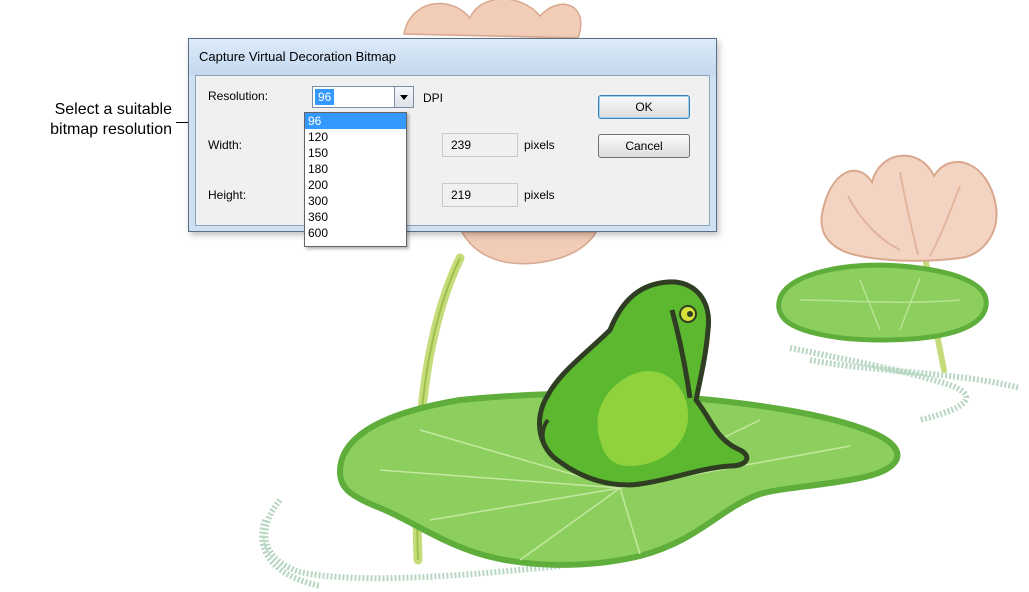 Image resolution: width=1029 pixels, height=592 pixels. I want to click on resolution-dropdown-list: 96 120 150 180 200 300 360 600, so click(355, 179).